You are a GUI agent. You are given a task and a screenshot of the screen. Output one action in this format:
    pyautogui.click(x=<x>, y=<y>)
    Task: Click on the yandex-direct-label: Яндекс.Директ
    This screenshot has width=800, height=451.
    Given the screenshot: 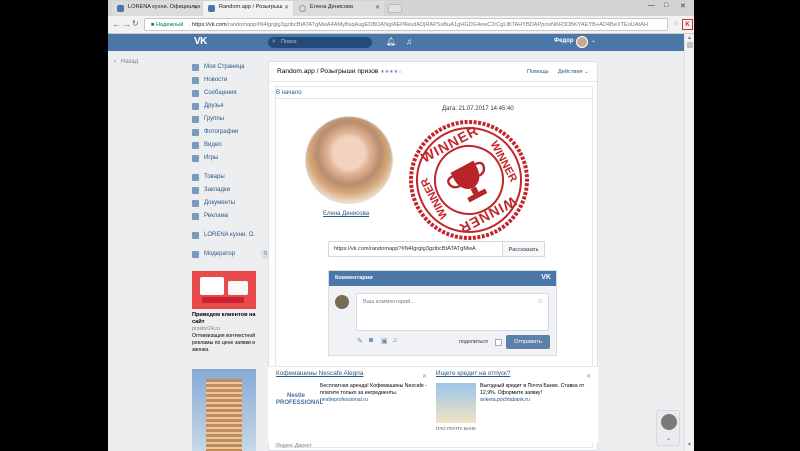 What is the action you would take?
    pyautogui.click(x=294, y=446)
    